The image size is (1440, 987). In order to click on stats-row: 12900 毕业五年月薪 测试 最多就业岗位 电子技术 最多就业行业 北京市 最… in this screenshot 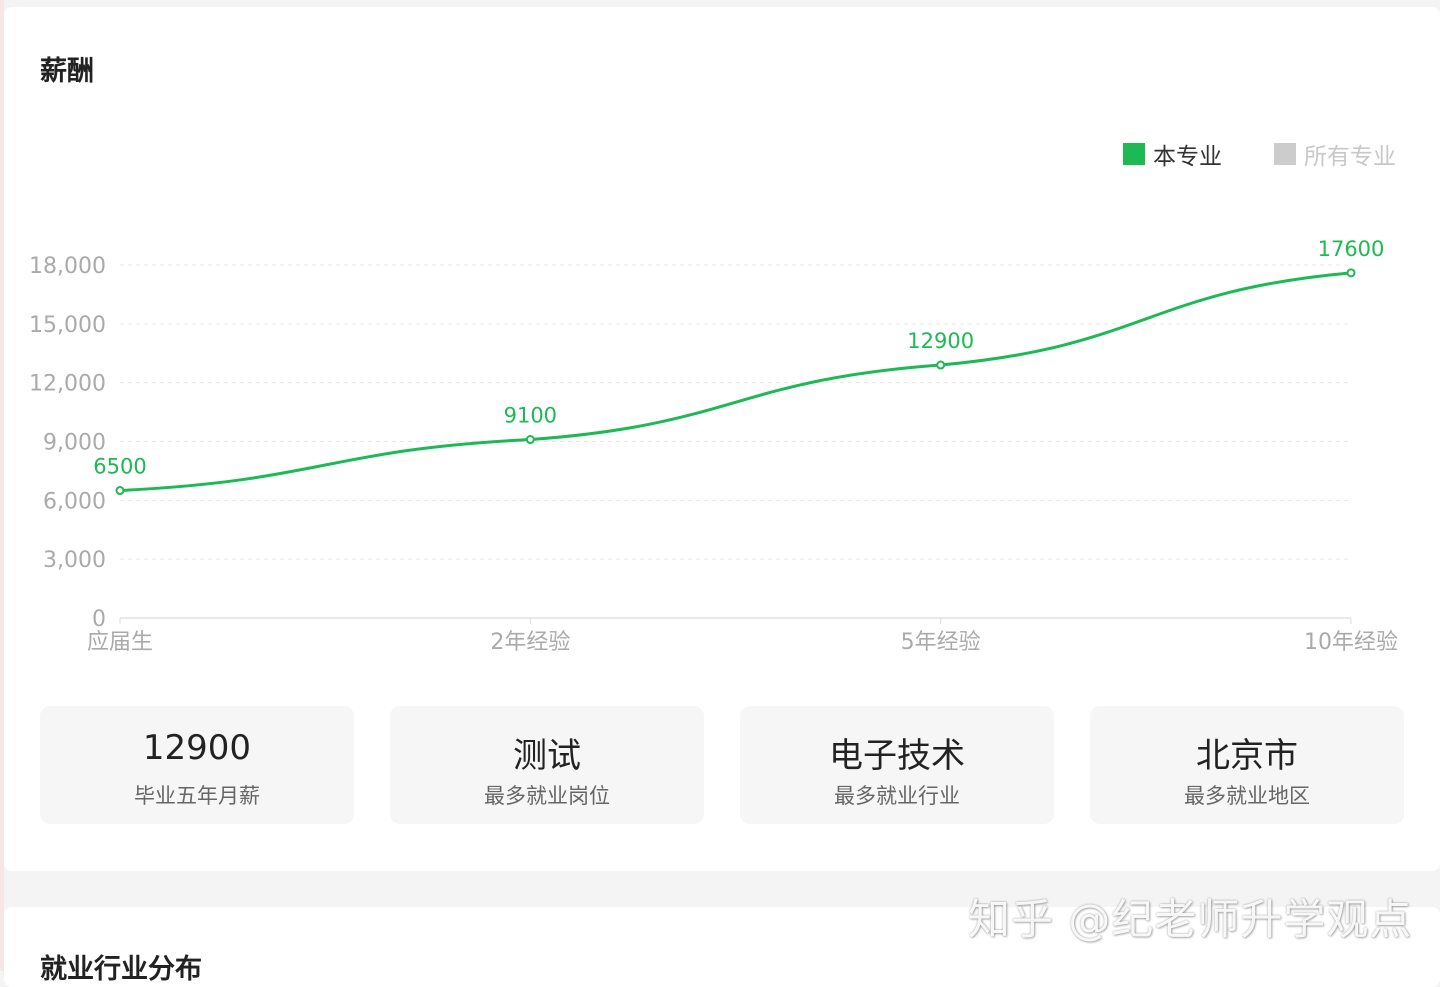, I will do `click(723, 765)`.